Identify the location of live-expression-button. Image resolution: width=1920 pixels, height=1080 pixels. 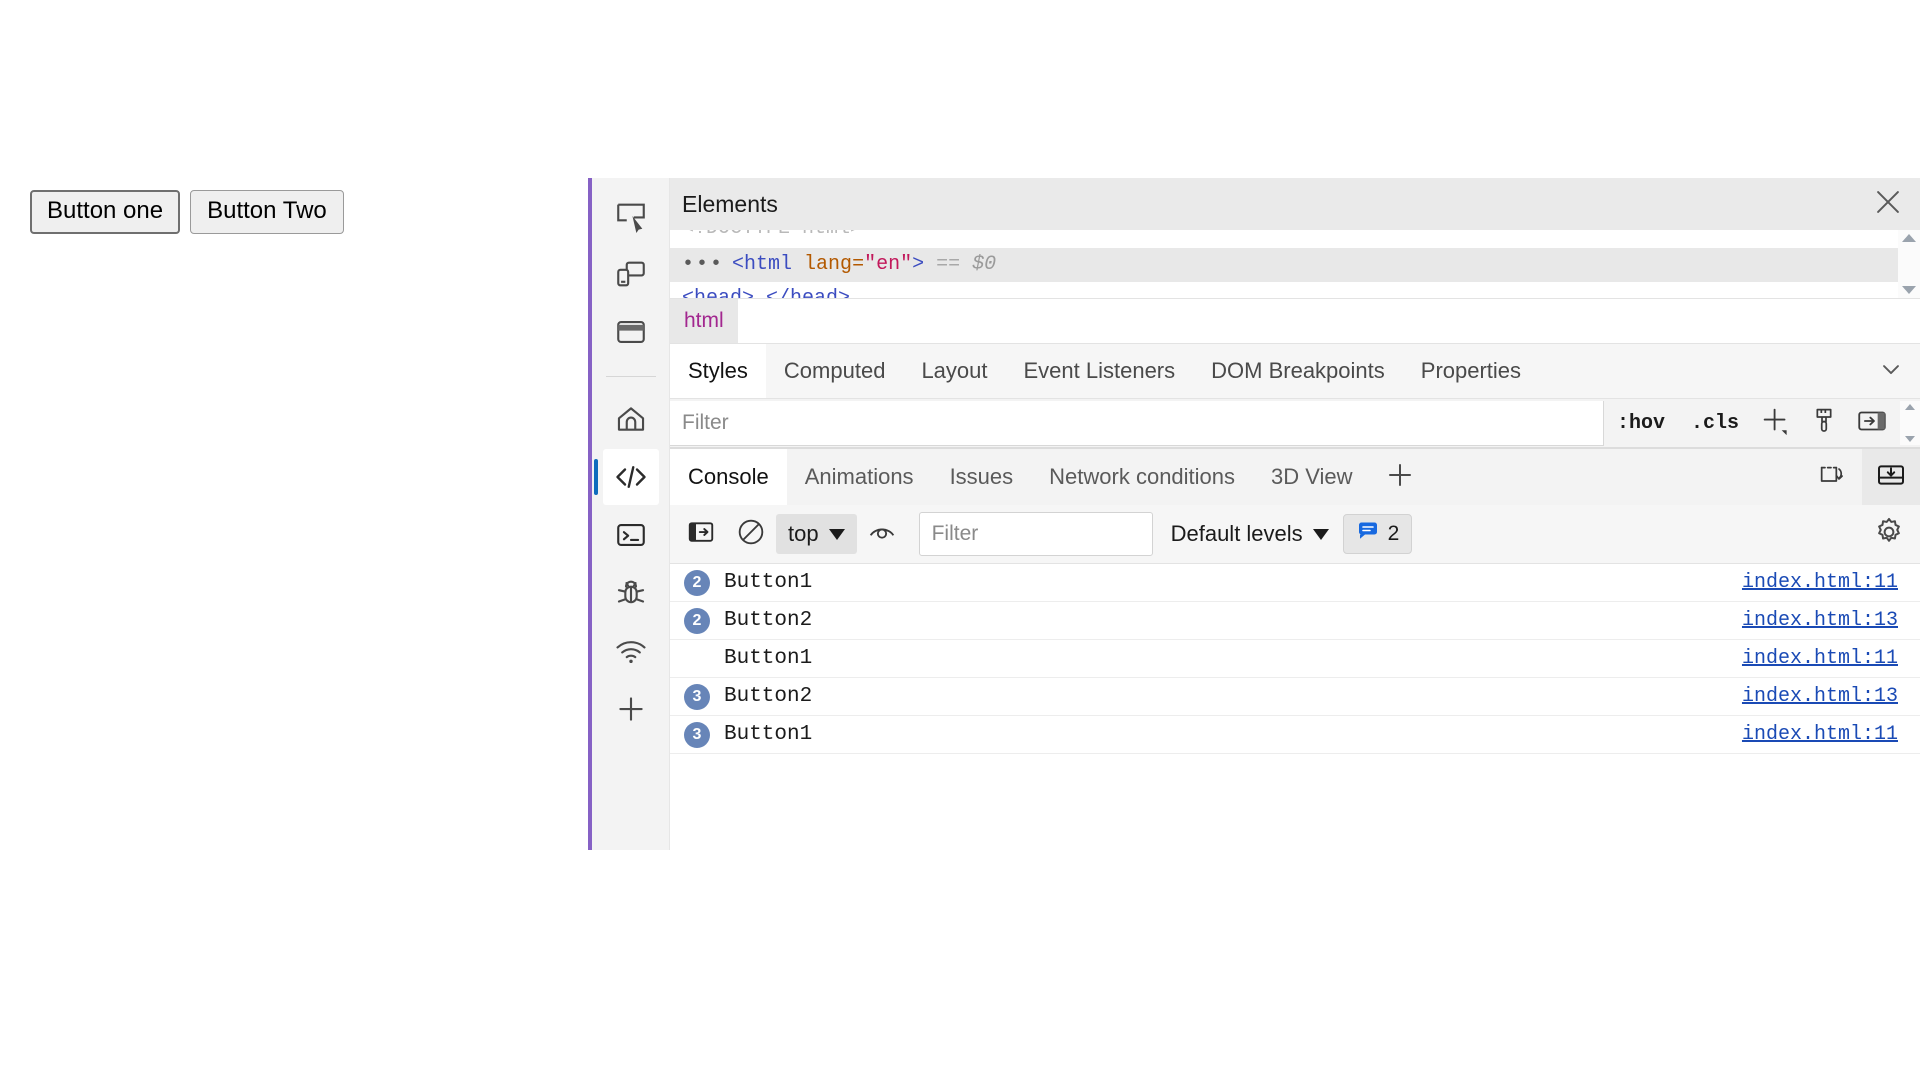
(882, 534).